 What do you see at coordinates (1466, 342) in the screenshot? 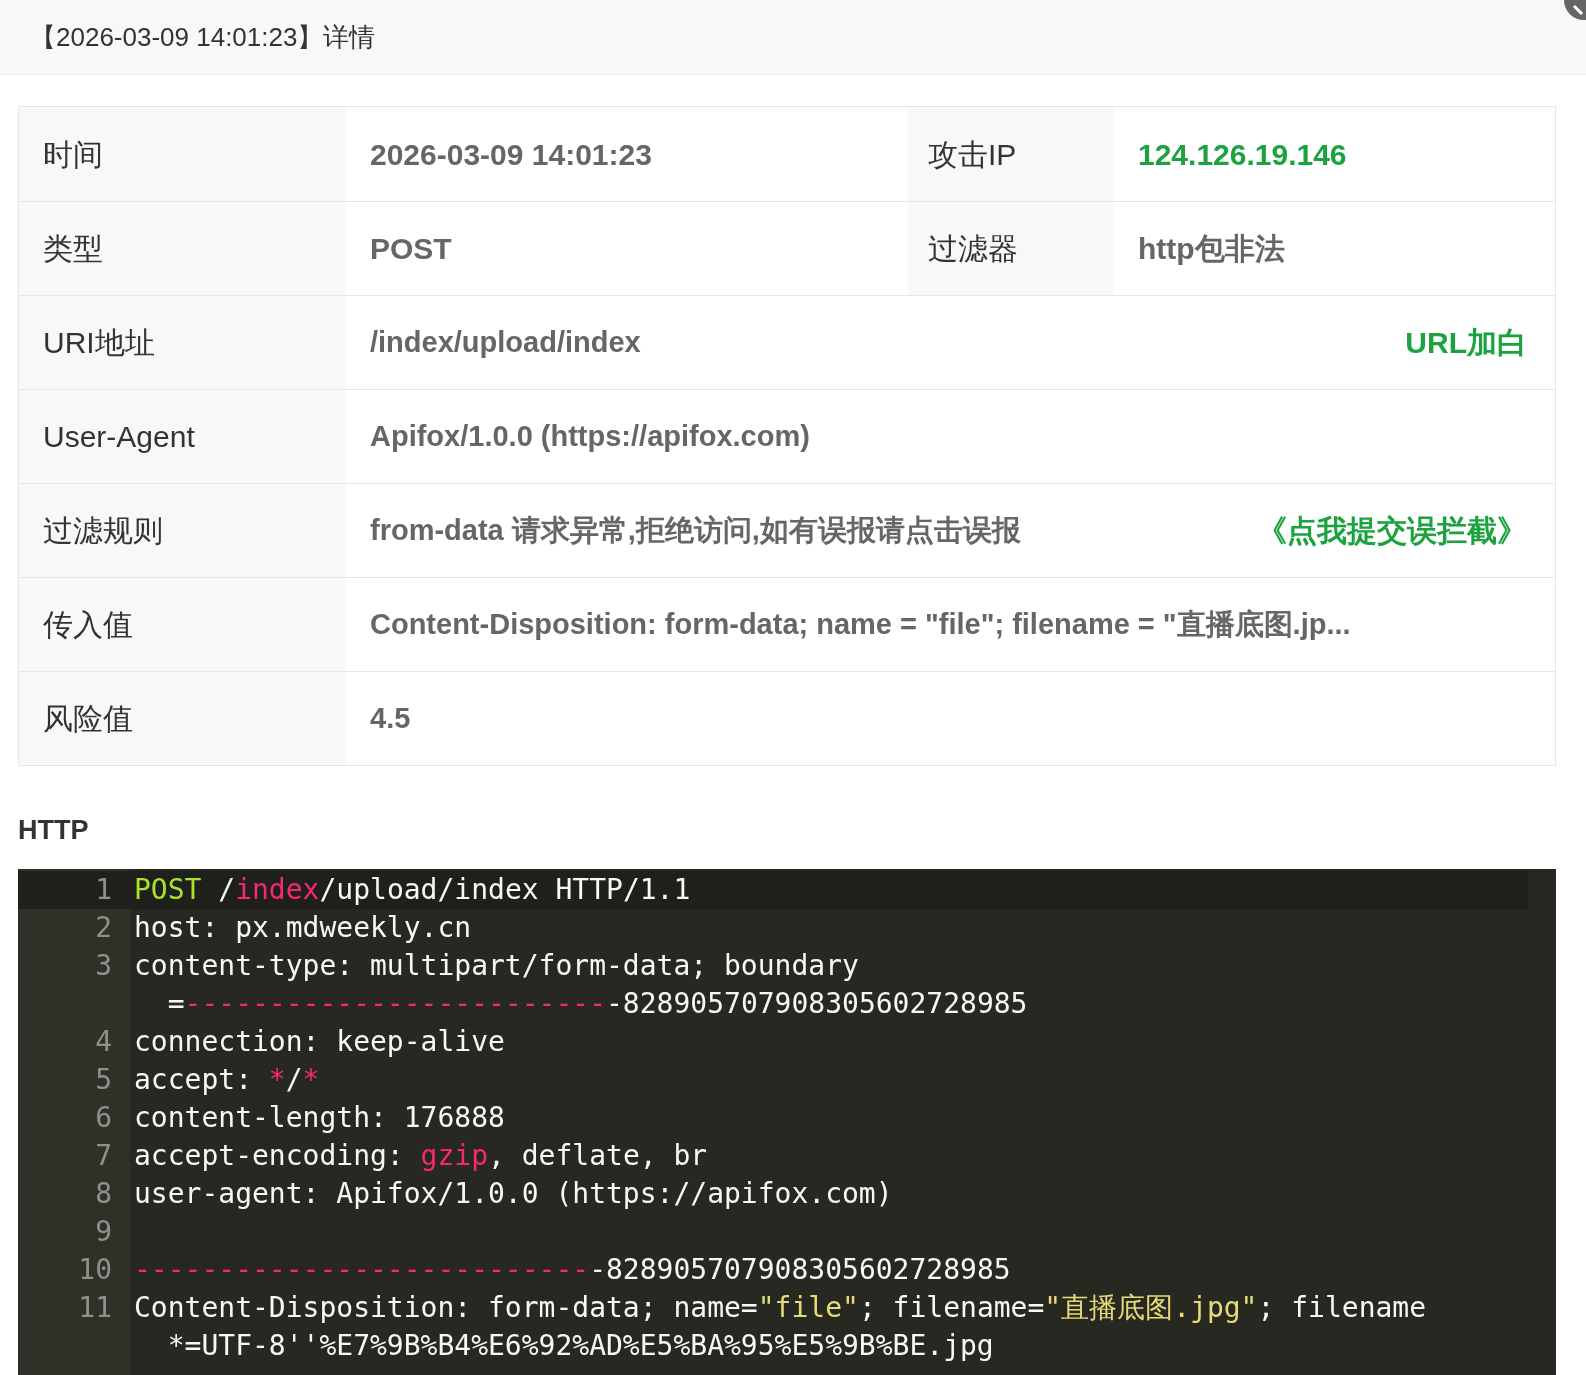
I see `action-link: URL加白` at bounding box center [1466, 342].